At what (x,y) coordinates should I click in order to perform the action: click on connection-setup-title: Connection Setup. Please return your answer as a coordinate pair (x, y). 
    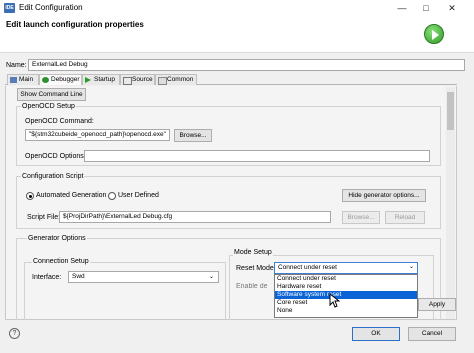
    Looking at the image, I should click on (61, 261).